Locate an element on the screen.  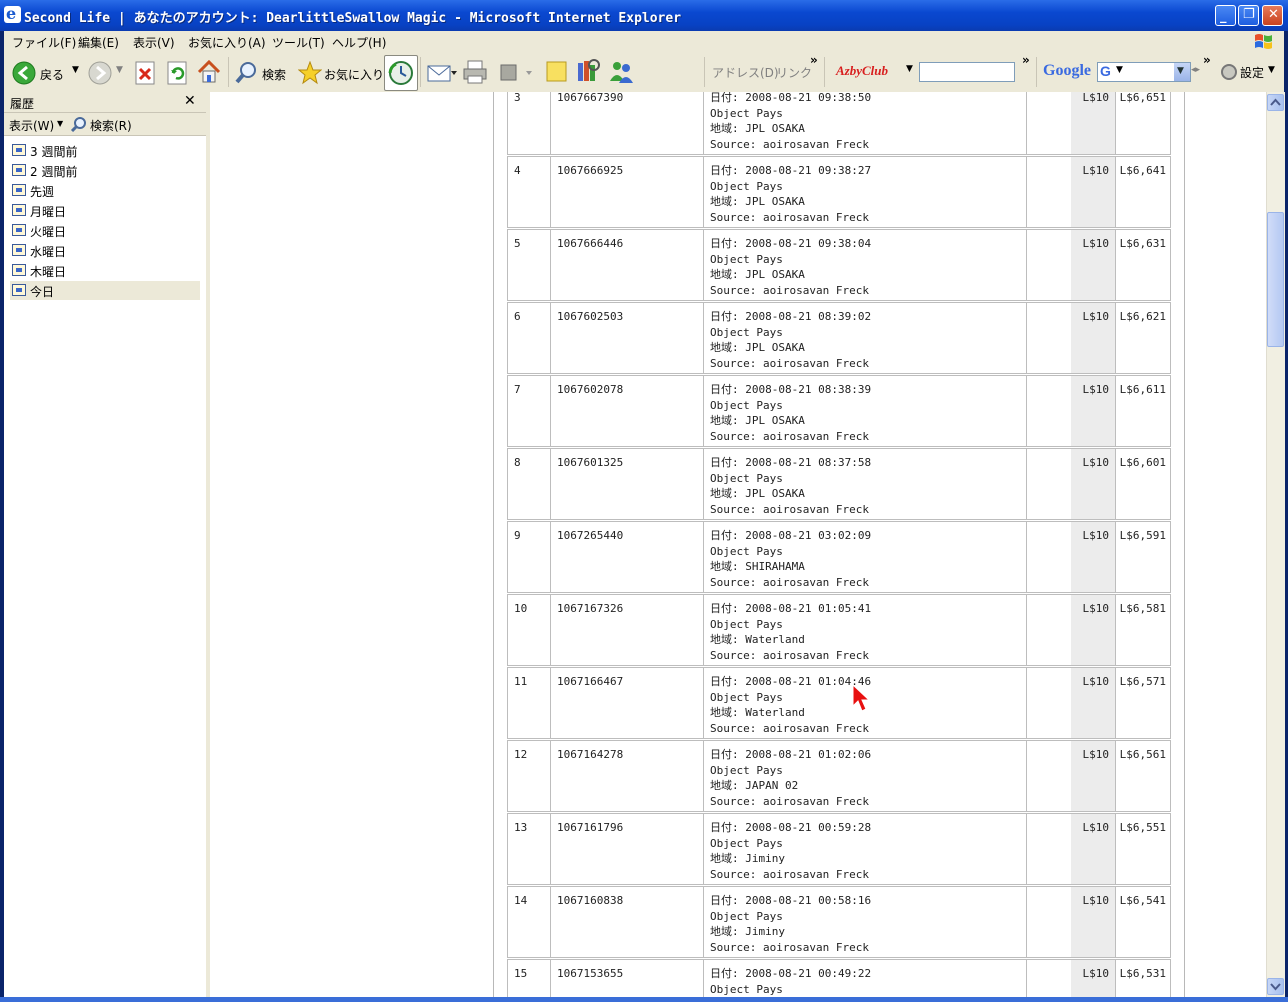
history-search-icon is located at coordinates (79, 124).